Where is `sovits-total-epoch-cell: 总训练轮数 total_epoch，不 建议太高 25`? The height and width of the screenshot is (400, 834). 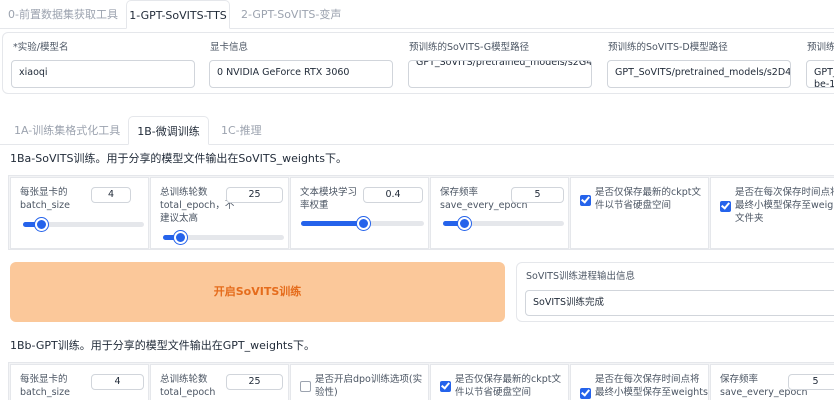
sovits-total-epoch-cell: 总训练轮数 total_epoch，不 建议太高 25 is located at coordinates (219, 213).